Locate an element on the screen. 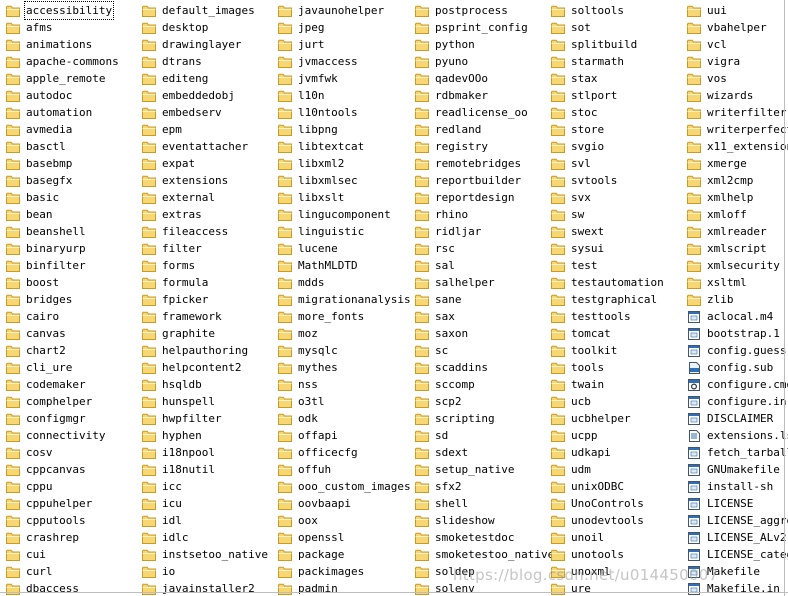 Image resolution: width=788 pixels, height=596 pixels. folder-item: registry is located at coordinates (482, 146).